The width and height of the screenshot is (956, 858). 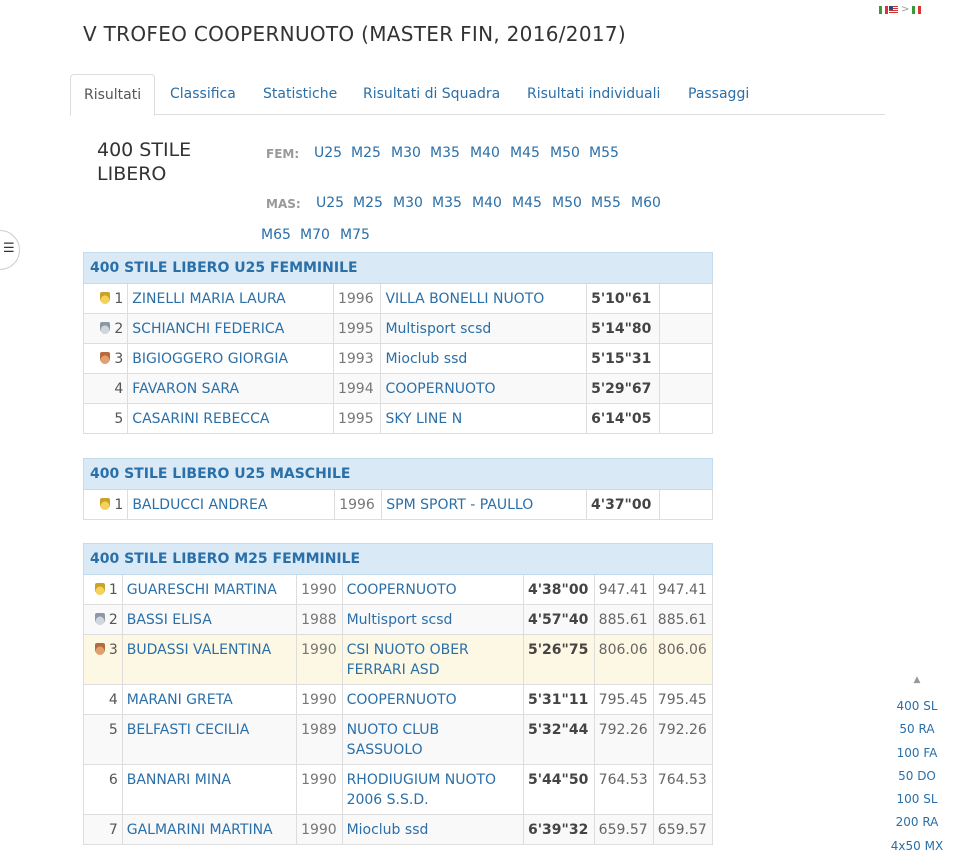 I want to click on scroll-up-icon: ▲, so click(x=917, y=685).